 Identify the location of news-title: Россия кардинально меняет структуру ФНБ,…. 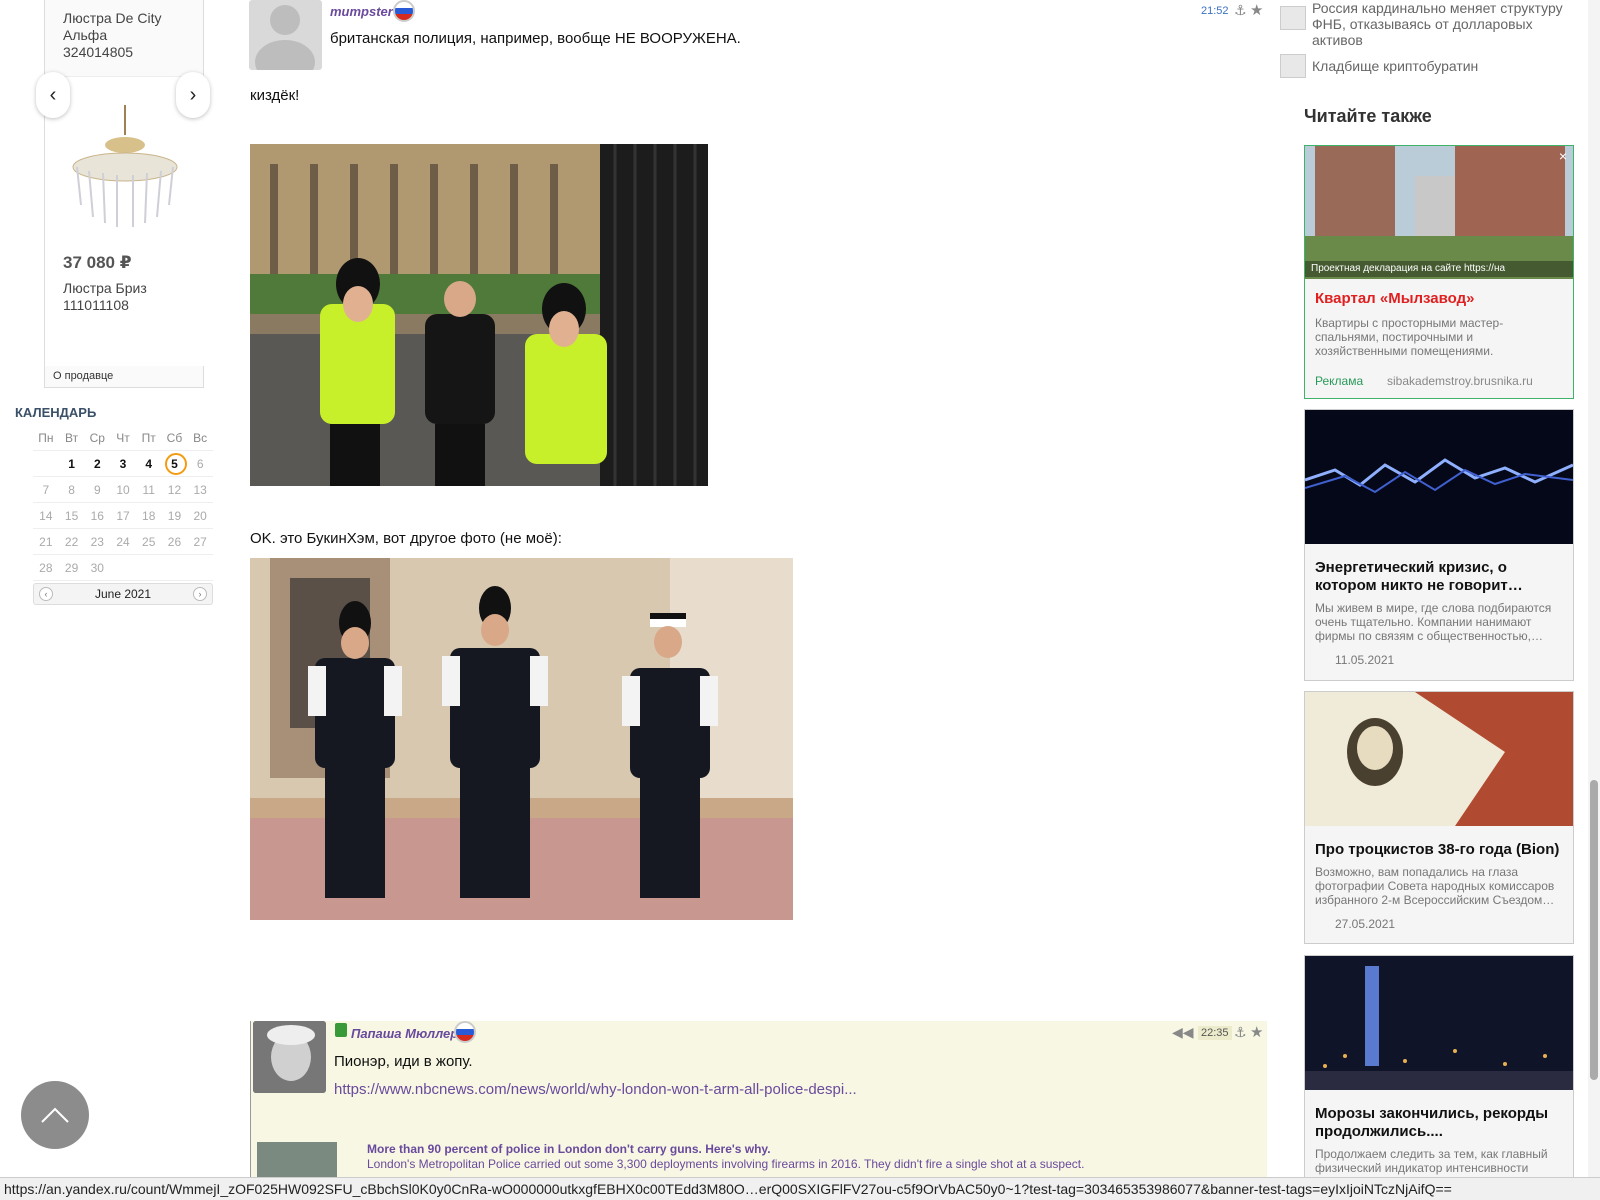
(1437, 24).